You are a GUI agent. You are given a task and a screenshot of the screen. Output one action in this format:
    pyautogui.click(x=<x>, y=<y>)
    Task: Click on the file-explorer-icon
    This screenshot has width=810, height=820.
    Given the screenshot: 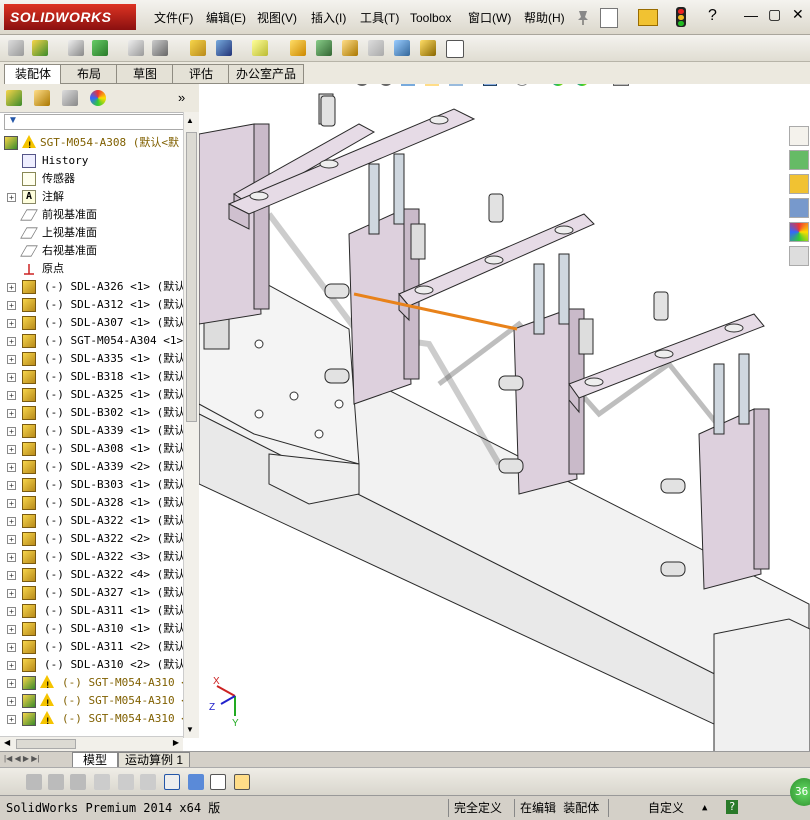 What is the action you would take?
    pyautogui.click(x=799, y=184)
    